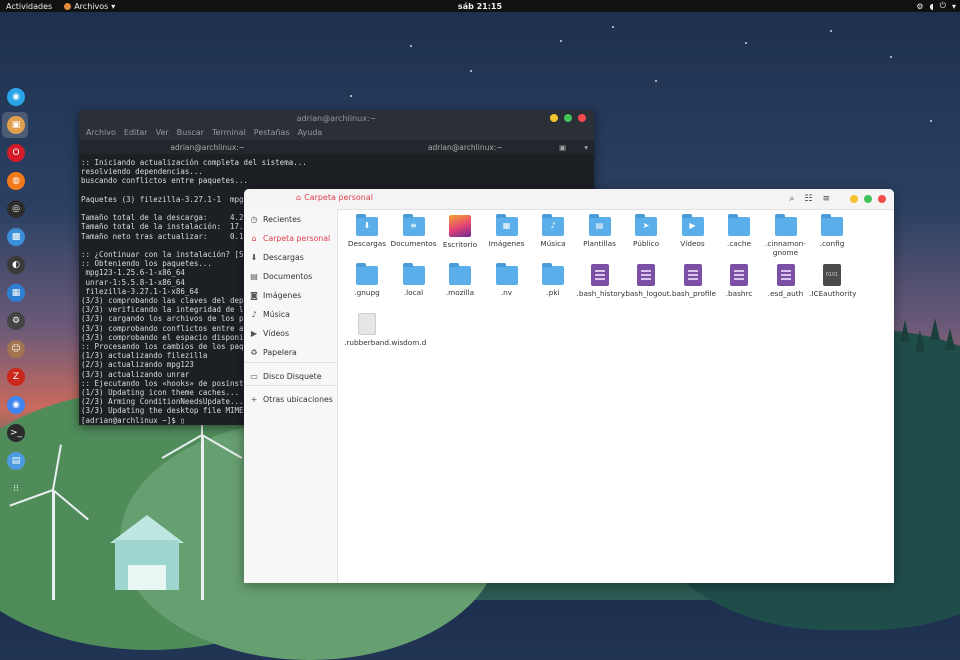  I want to click on new-tab-icon: ▣, so click(562, 147).